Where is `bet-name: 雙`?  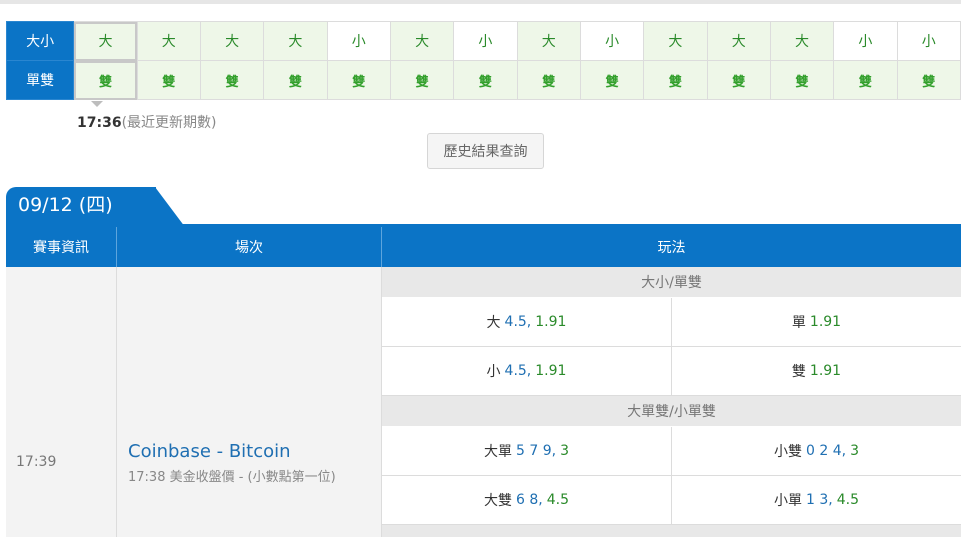
bet-name: 雙 is located at coordinates (798, 372).